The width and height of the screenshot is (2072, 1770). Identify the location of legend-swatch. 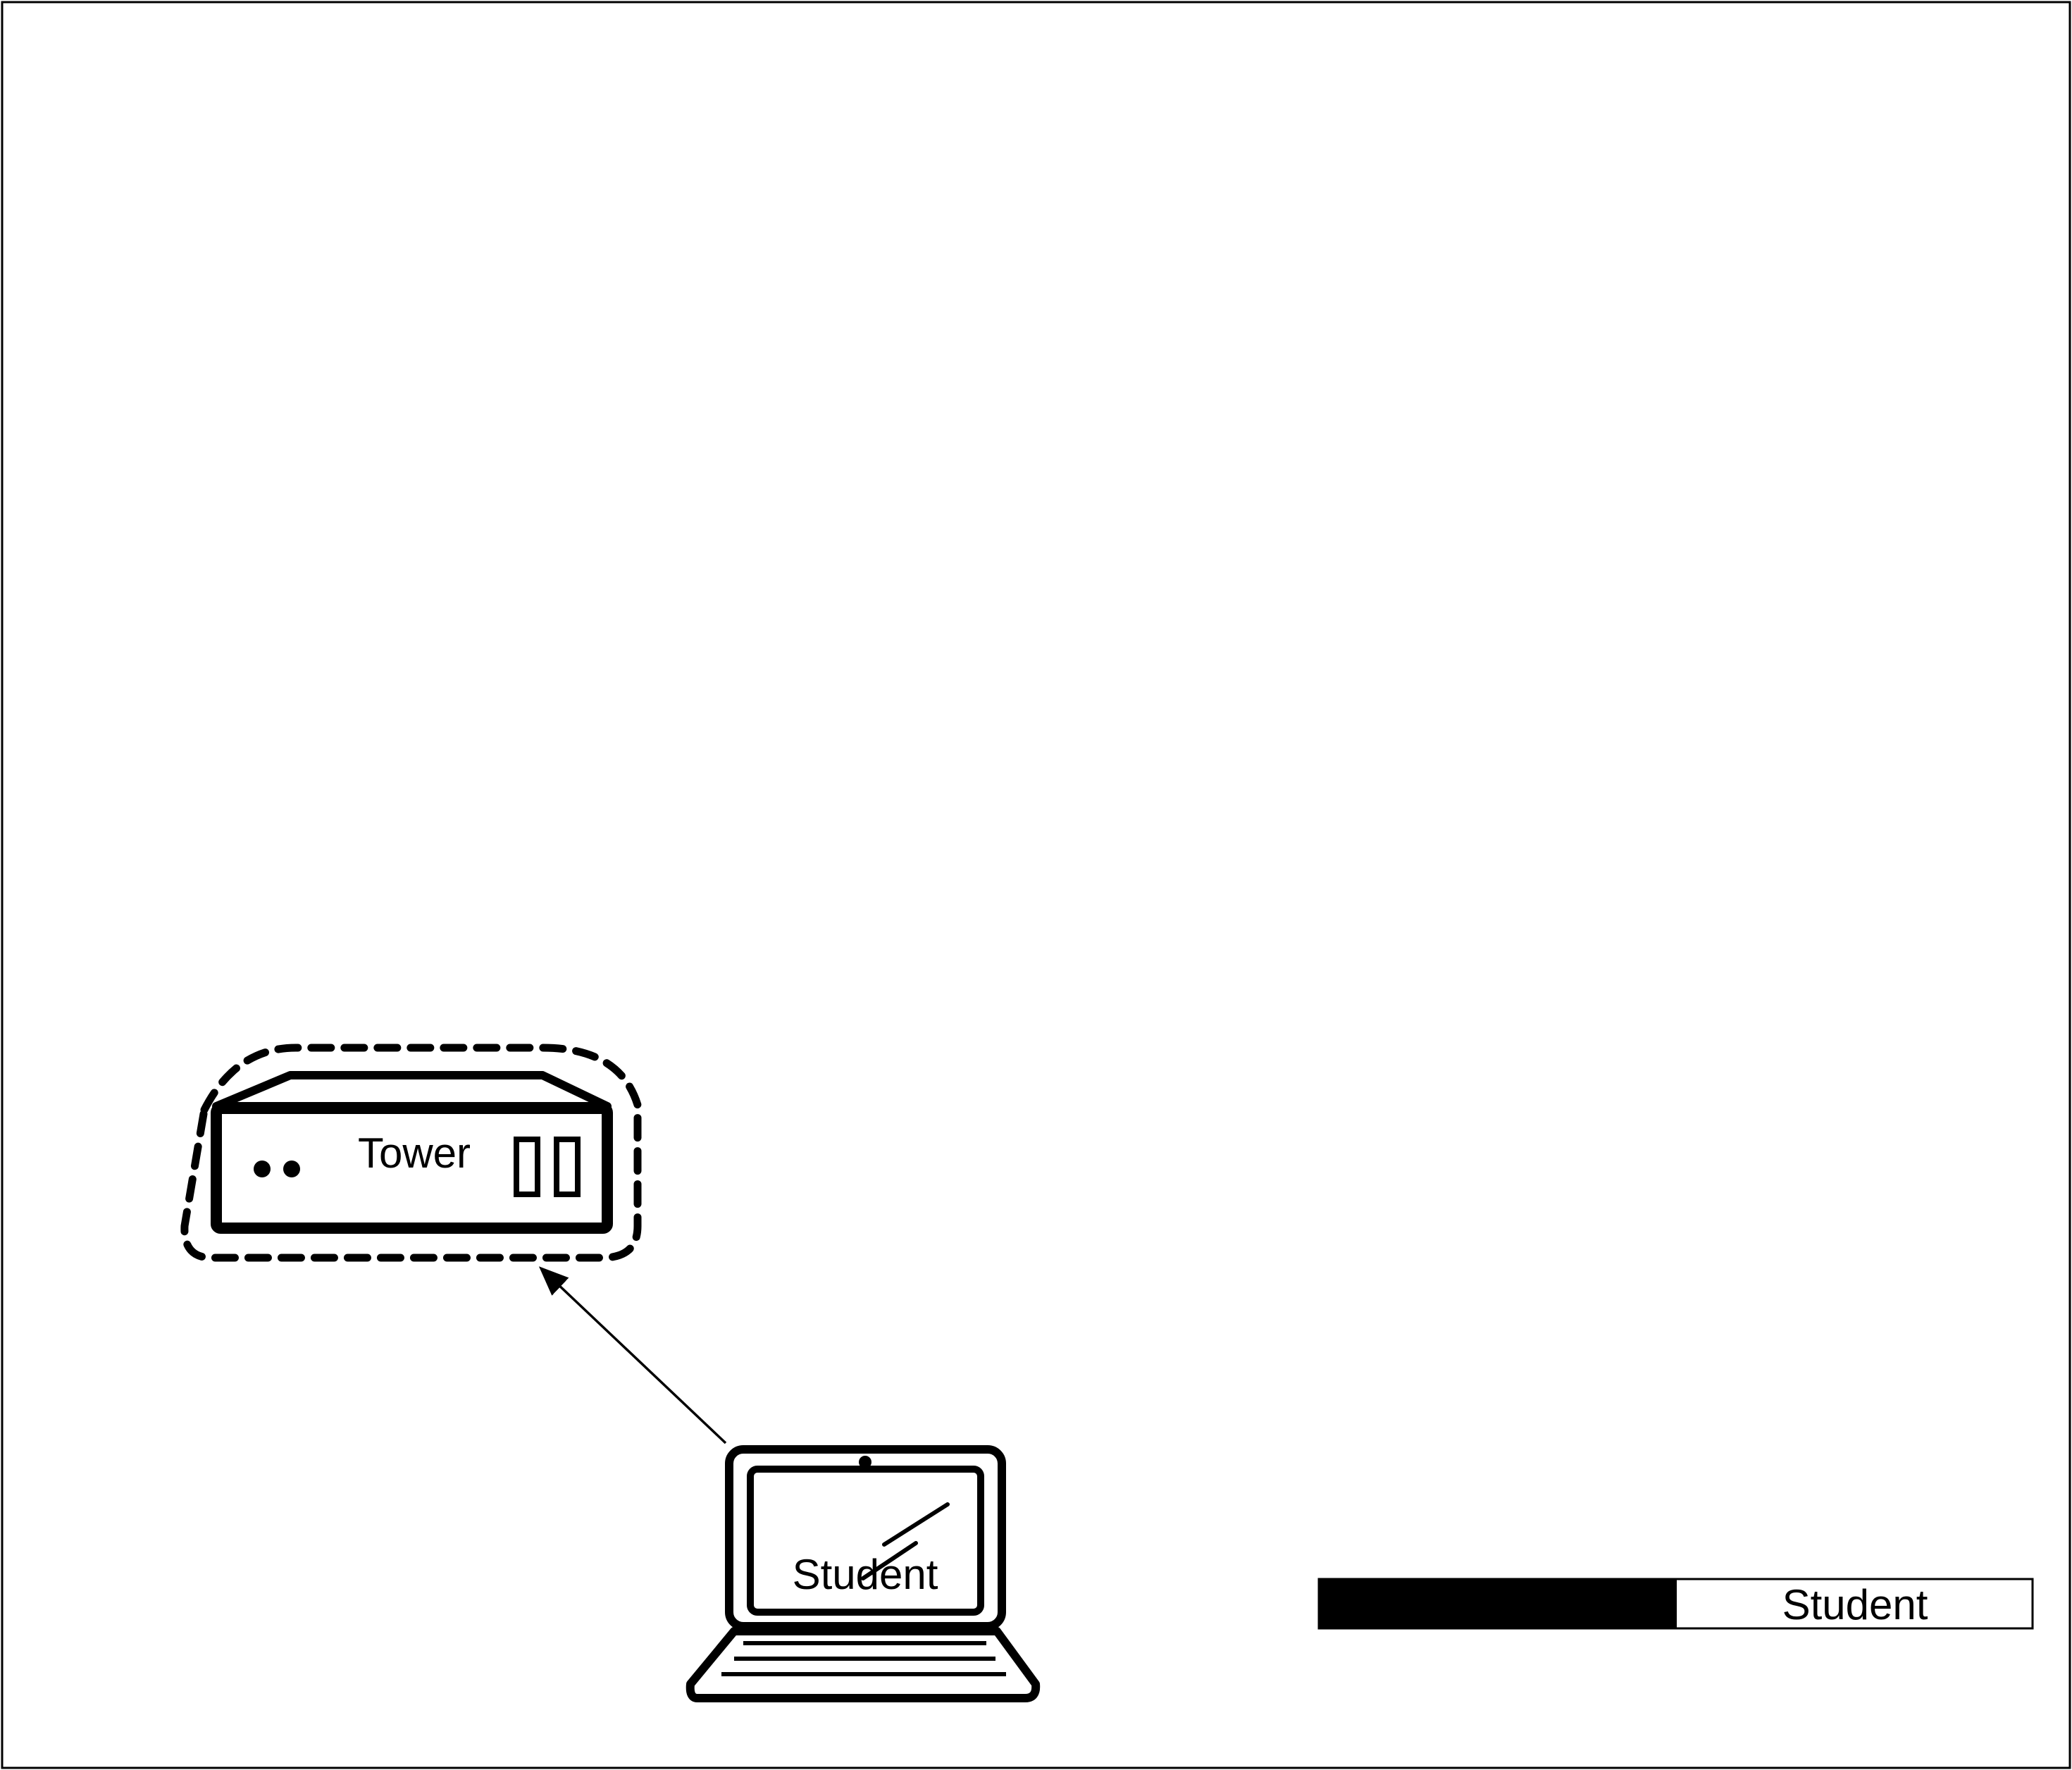
(1498, 1603).